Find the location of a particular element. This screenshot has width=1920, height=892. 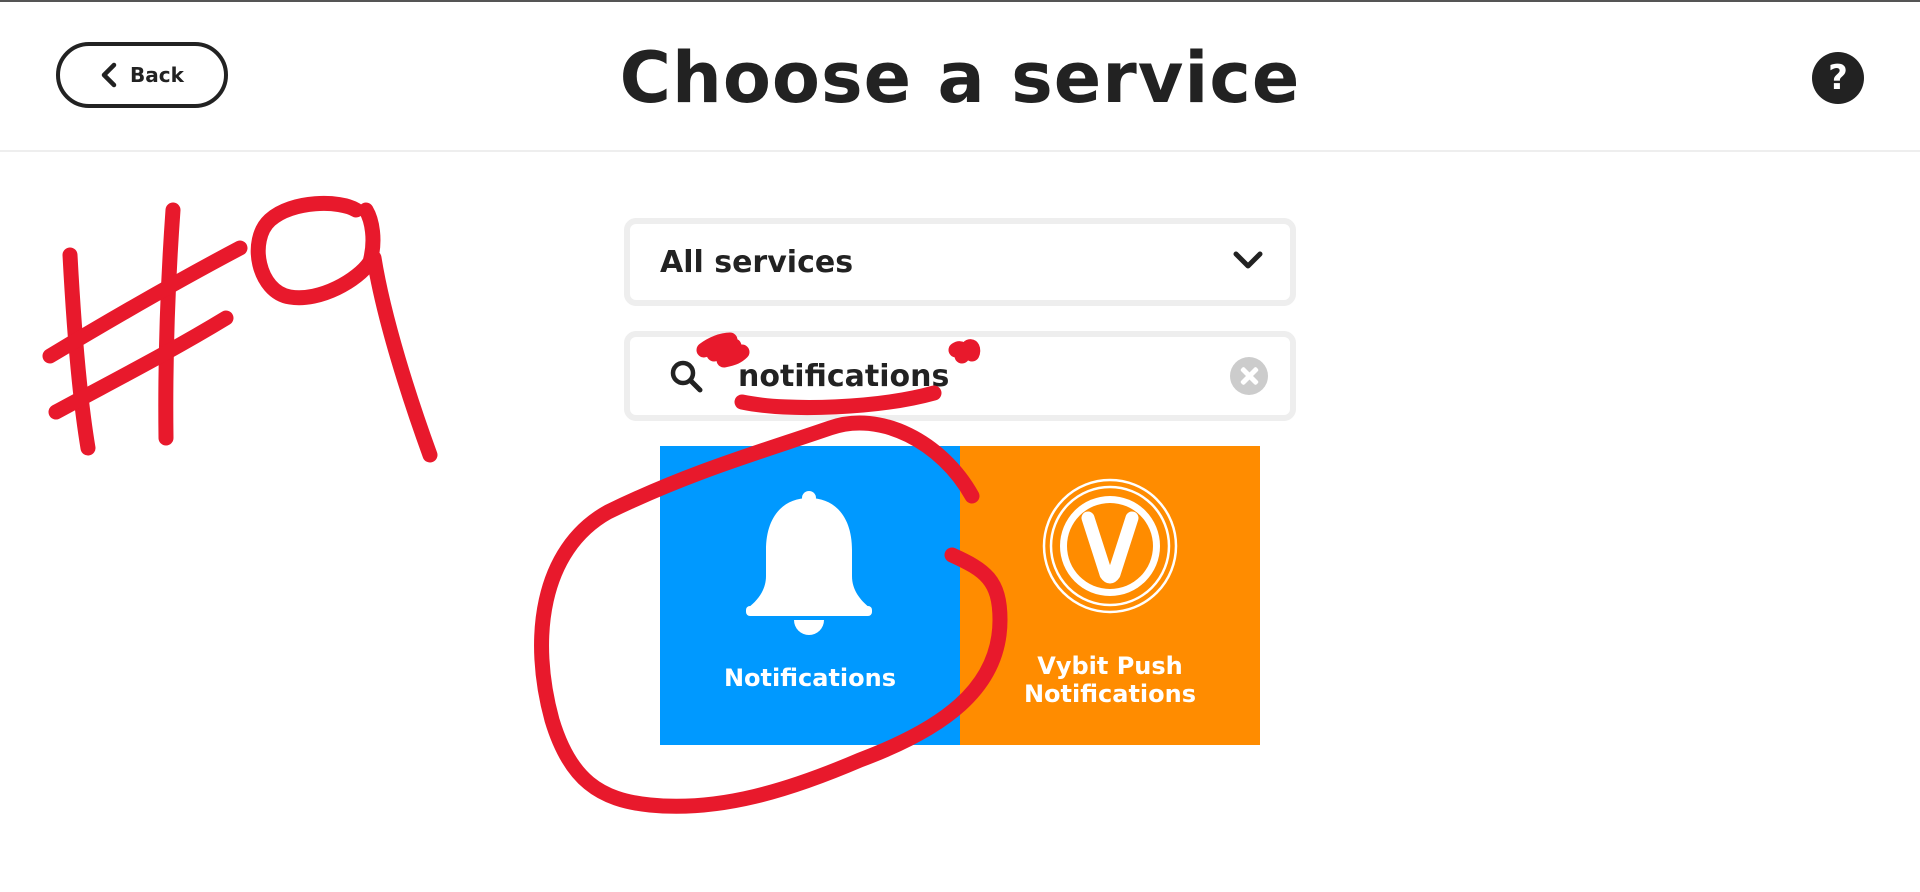

help-button: ? is located at coordinates (1838, 78).